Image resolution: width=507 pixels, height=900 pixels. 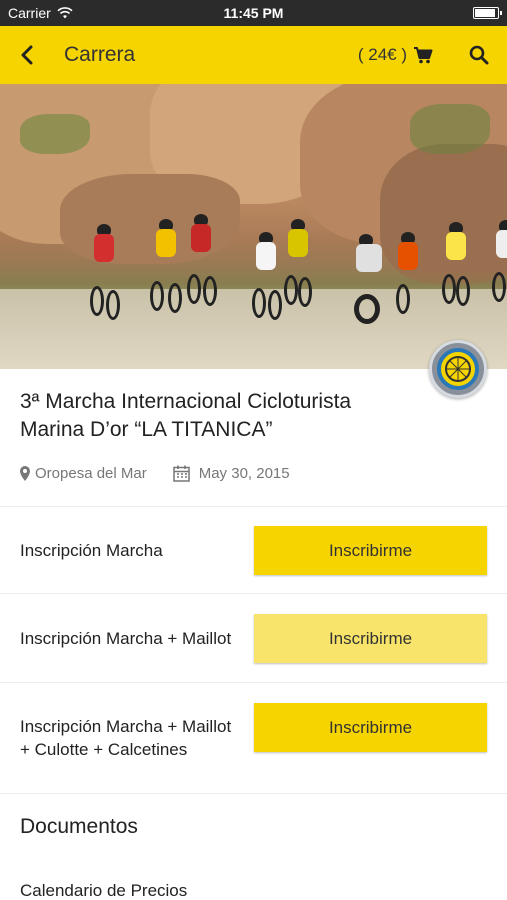 I want to click on map-pin-icon, so click(x=25, y=473).